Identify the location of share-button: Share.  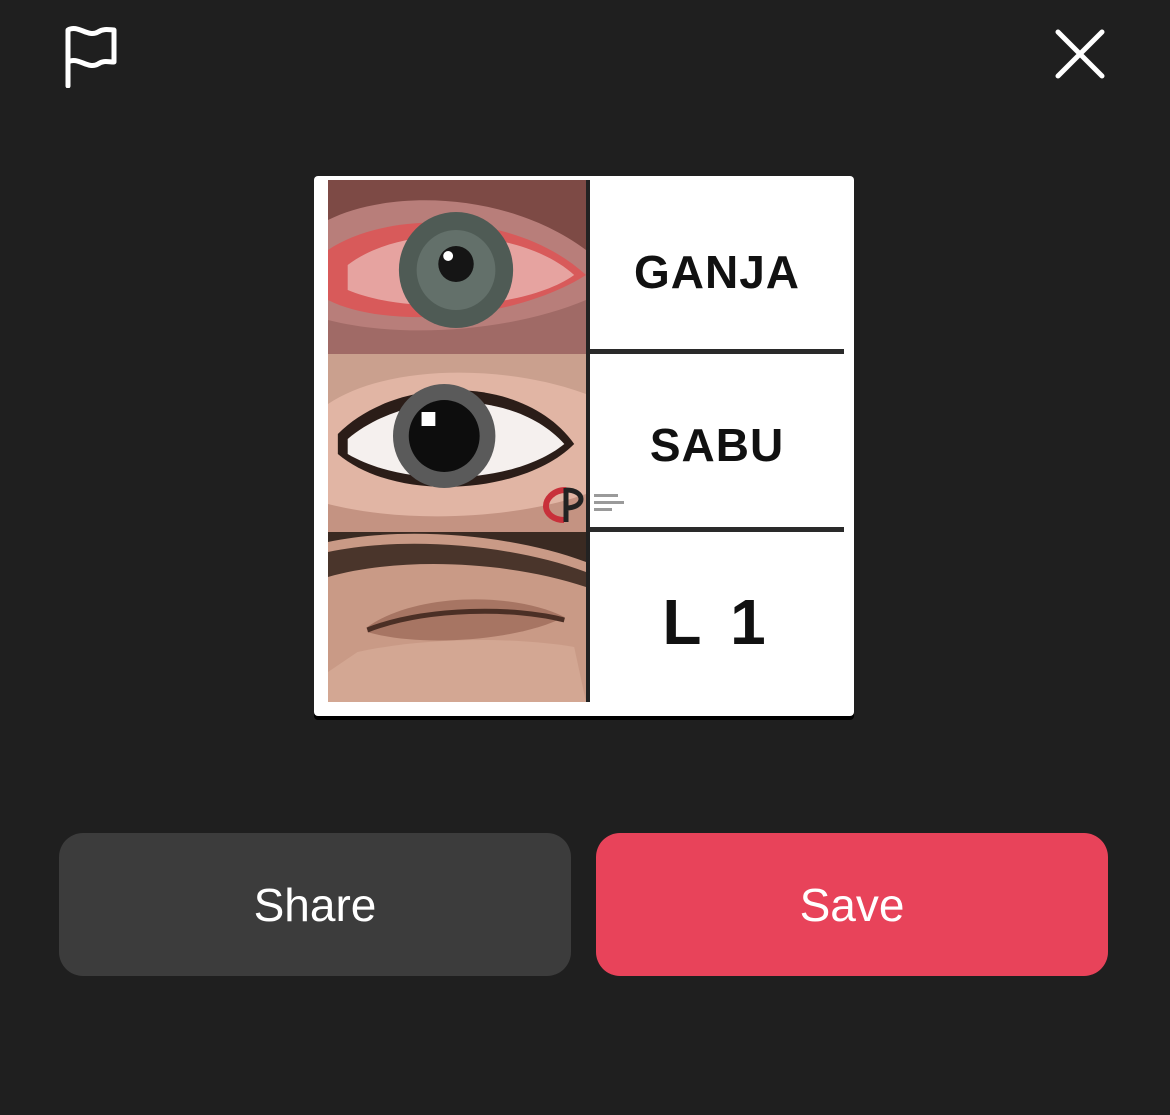
(315, 904).